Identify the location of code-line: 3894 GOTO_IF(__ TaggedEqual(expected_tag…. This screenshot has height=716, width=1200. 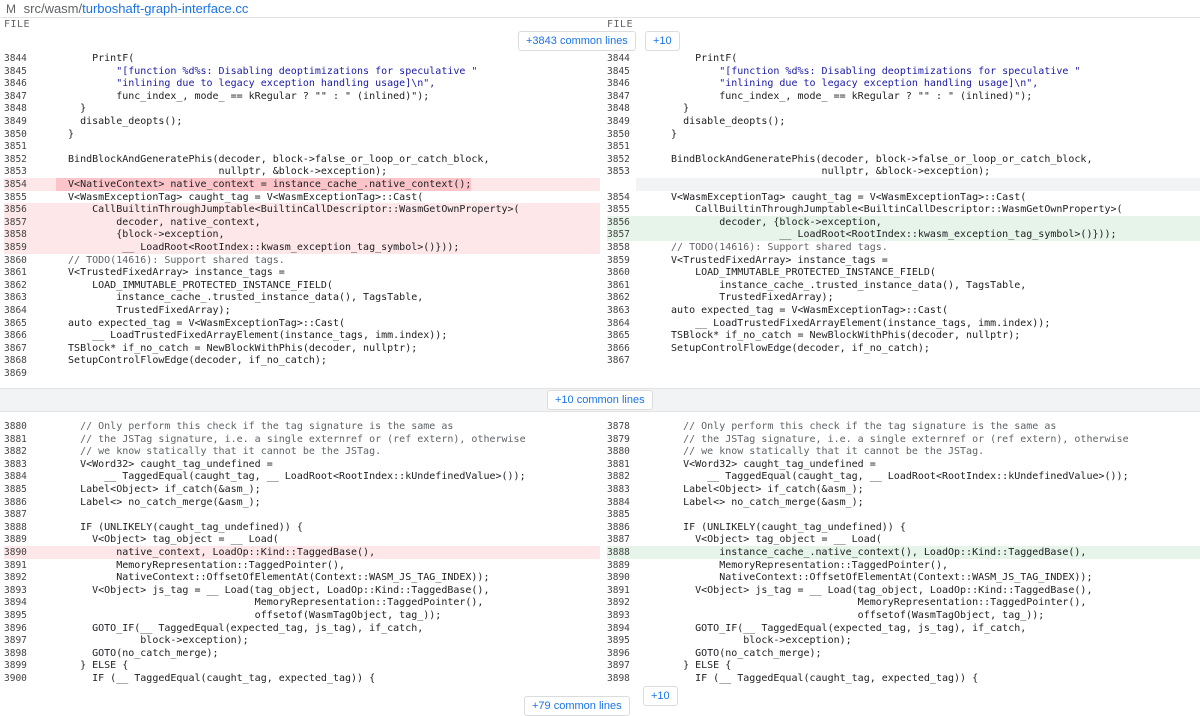
(901, 628).